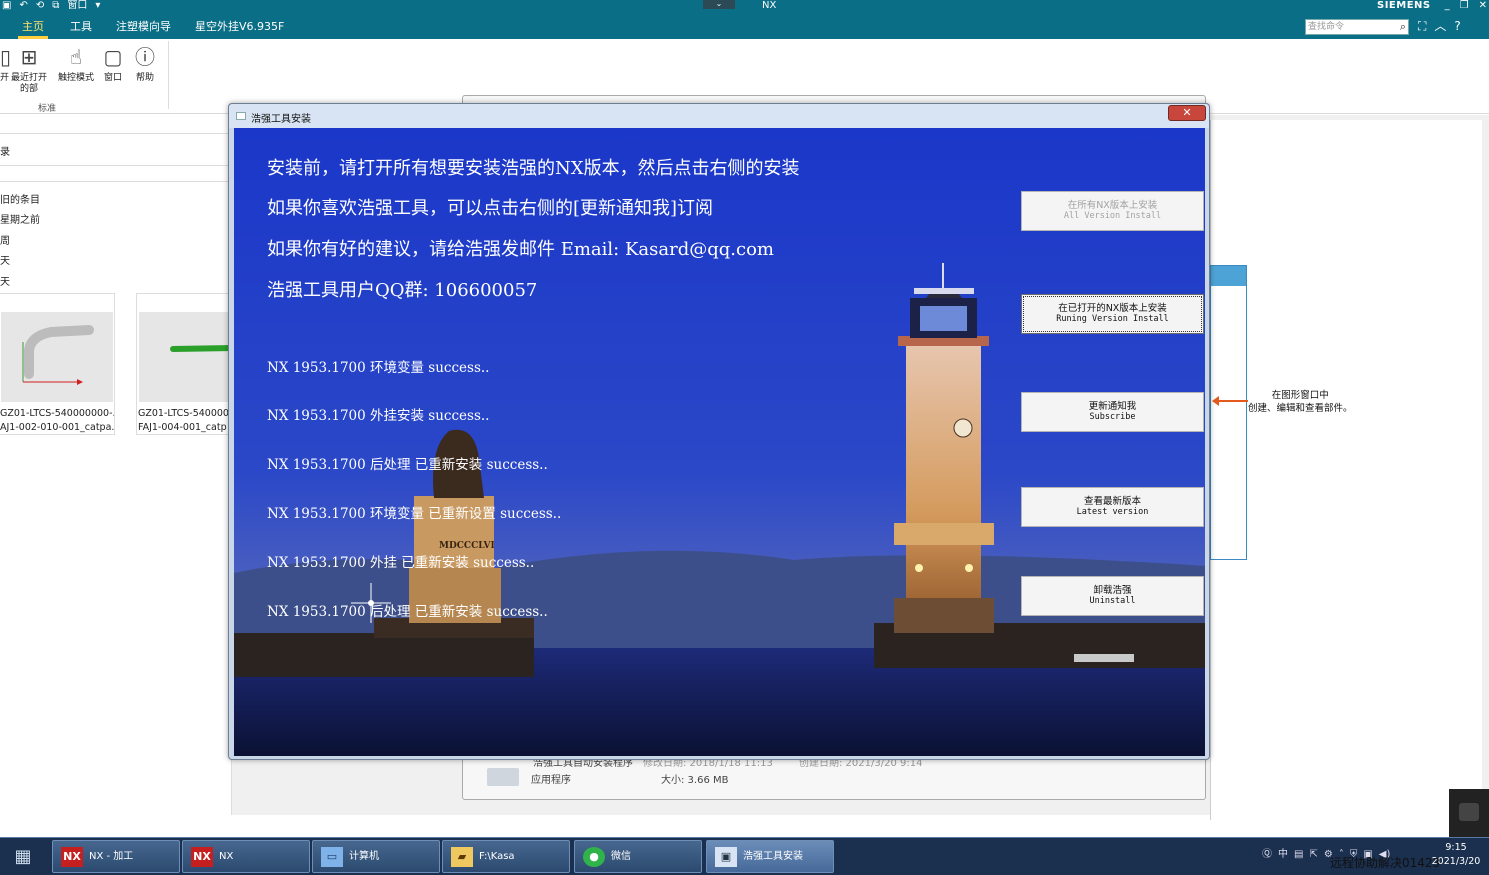 The width and height of the screenshot is (1489, 875). I want to click on help-button: ⓘ 帮助, so click(145, 63).